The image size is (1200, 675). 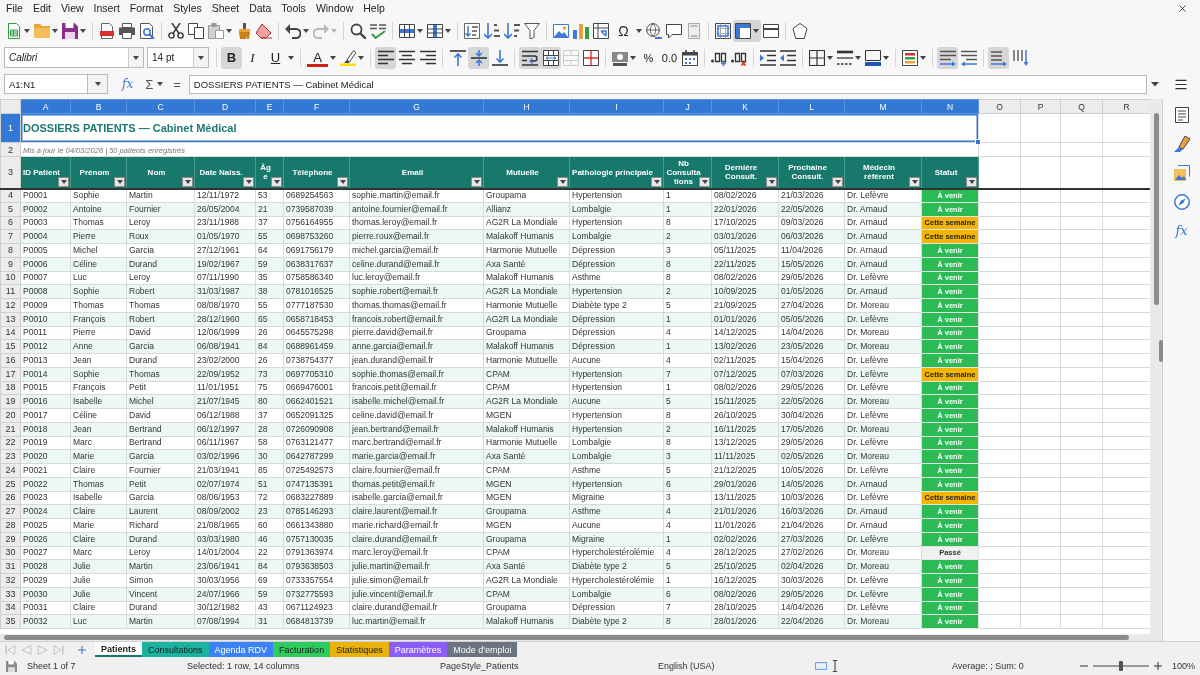 What do you see at coordinates (1156, 209) in the screenshot?
I see `scrollbar-thumb` at bounding box center [1156, 209].